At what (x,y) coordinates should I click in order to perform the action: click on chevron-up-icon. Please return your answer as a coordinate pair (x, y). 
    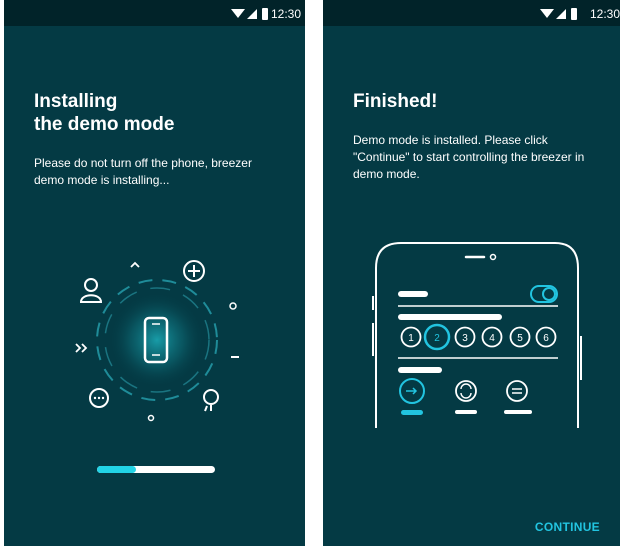
    Looking at the image, I should click on (135, 264).